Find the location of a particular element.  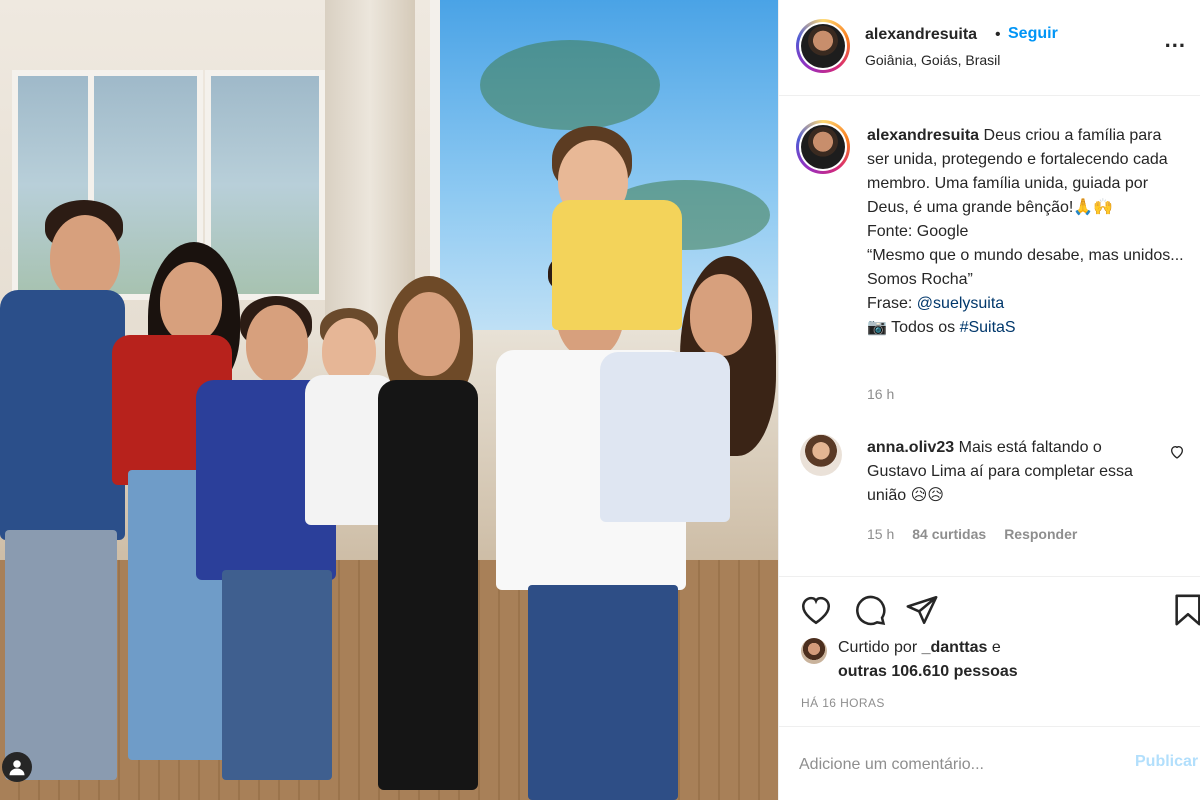

likes-prefix: Curtido por is located at coordinates (880, 647).